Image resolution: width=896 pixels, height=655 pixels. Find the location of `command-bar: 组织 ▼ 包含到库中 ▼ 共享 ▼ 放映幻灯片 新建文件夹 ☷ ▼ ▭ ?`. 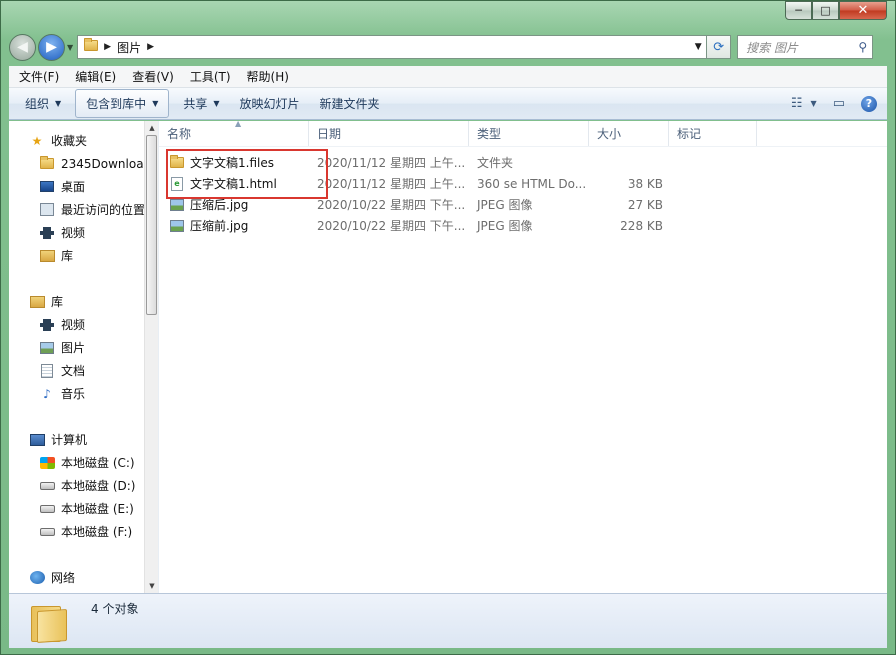

command-bar: 组织 ▼ 包含到库中 ▼ 共享 ▼ 放映幻灯片 新建文件夹 ☷ ▼ ▭ ? is located at coordinates (448, 104).